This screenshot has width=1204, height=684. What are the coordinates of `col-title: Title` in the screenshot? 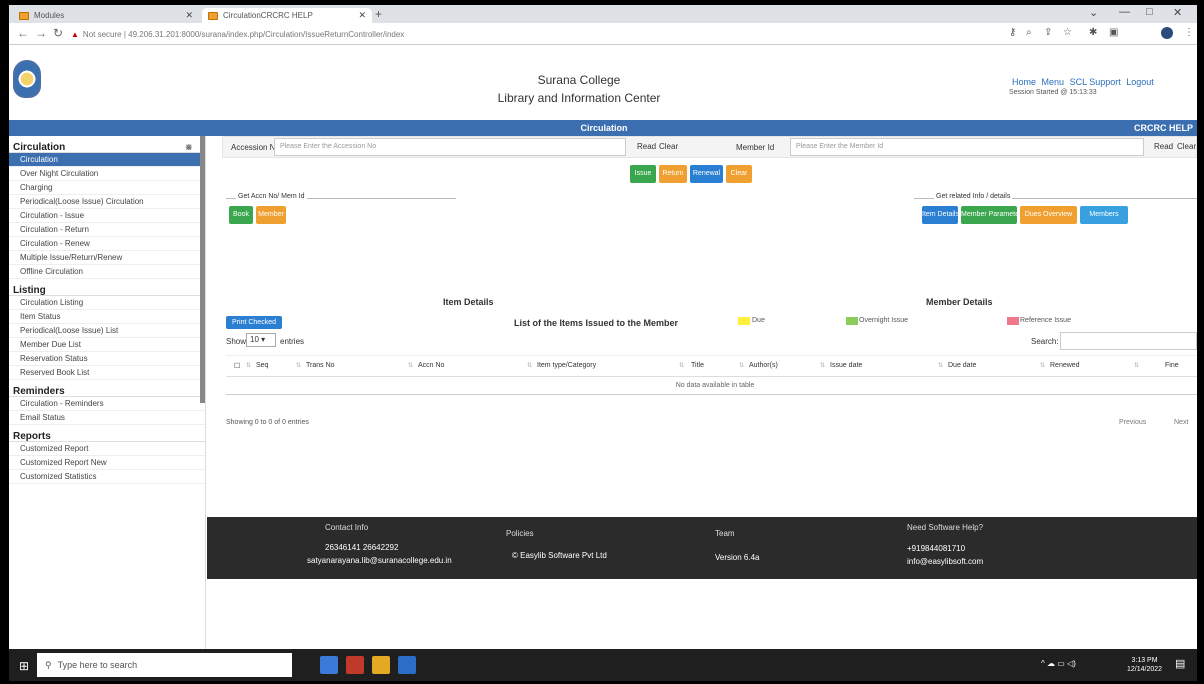 It's located at (697, 365).